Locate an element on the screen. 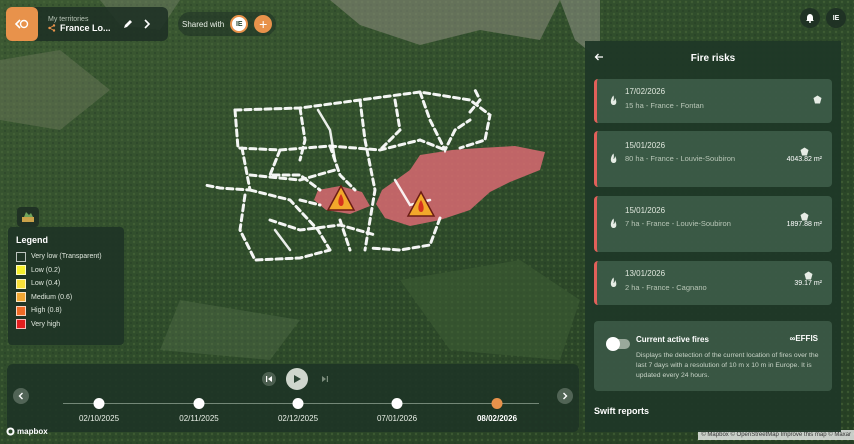 Image resolution: width=854 pixels, height=444 pixels. legend-item-label: Low (0.4) is located at coordinates (46, 284).